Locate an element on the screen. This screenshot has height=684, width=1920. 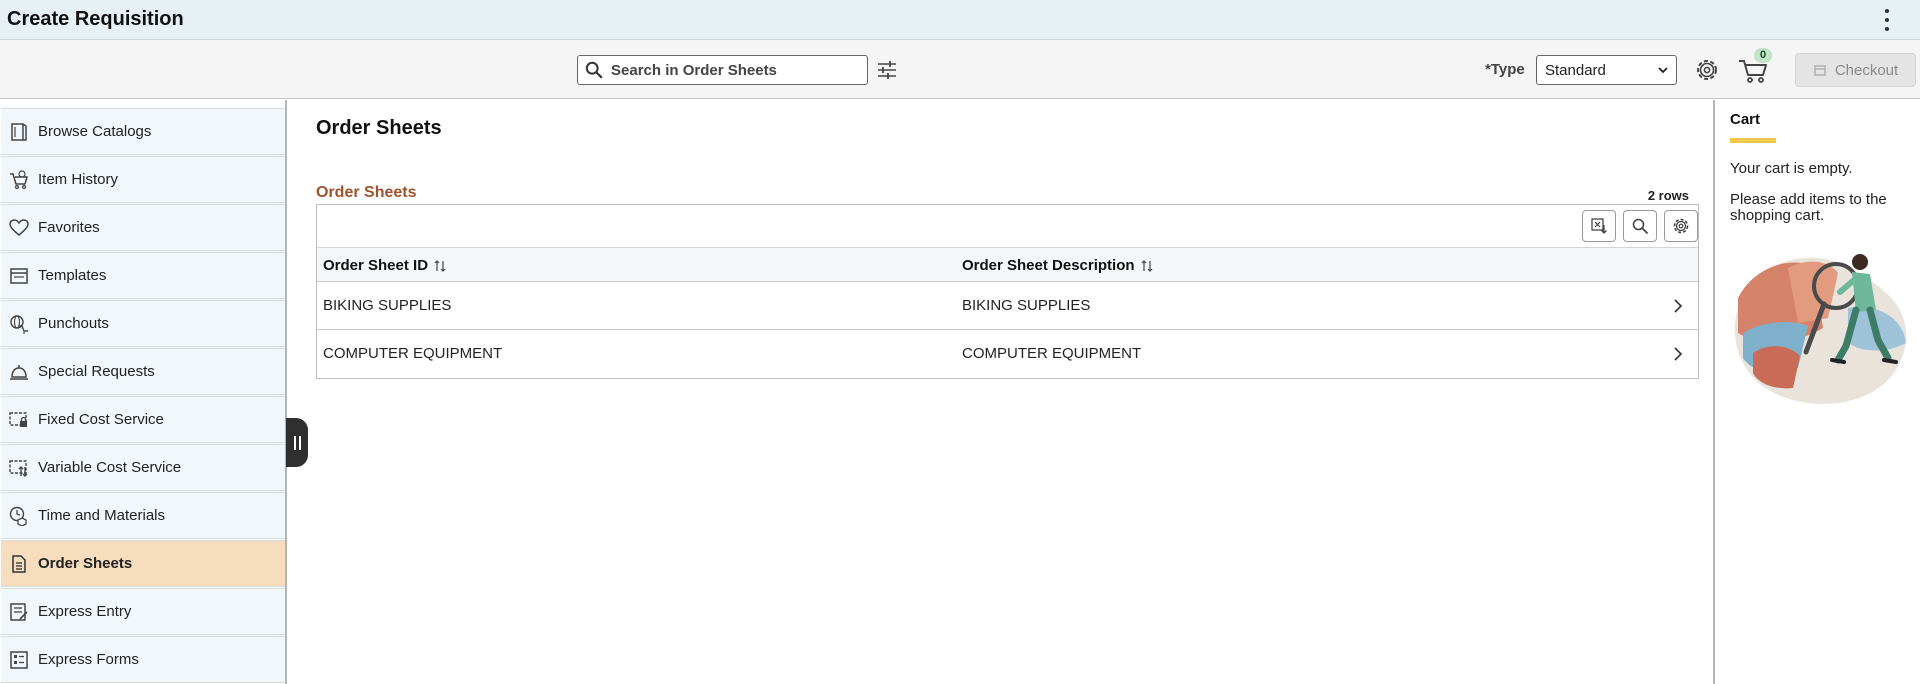
express-forms-icon is located at coordinates (19, 660).